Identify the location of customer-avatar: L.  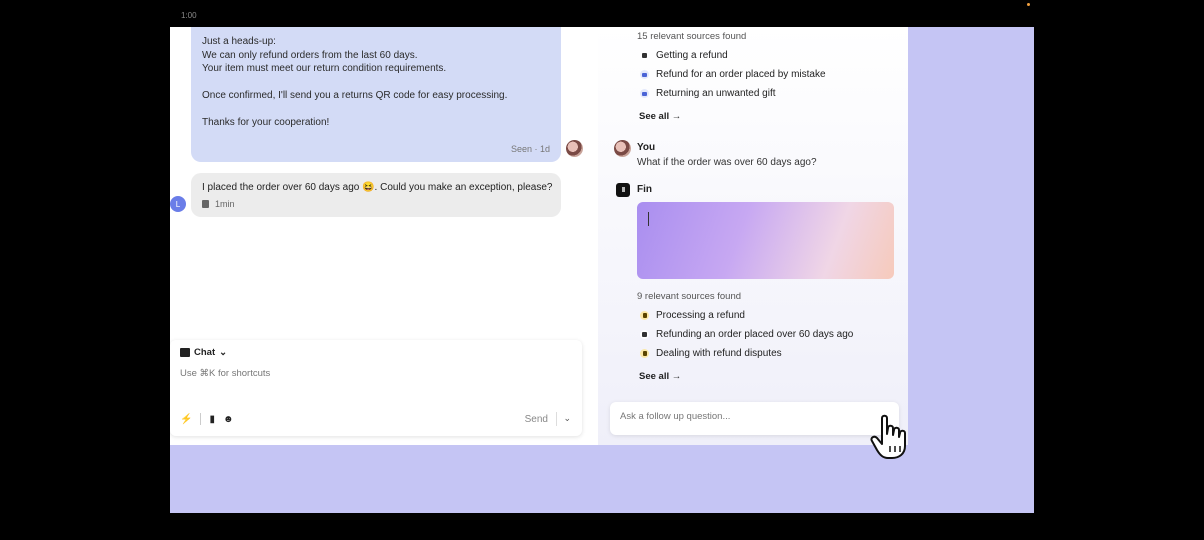
(178, 204).